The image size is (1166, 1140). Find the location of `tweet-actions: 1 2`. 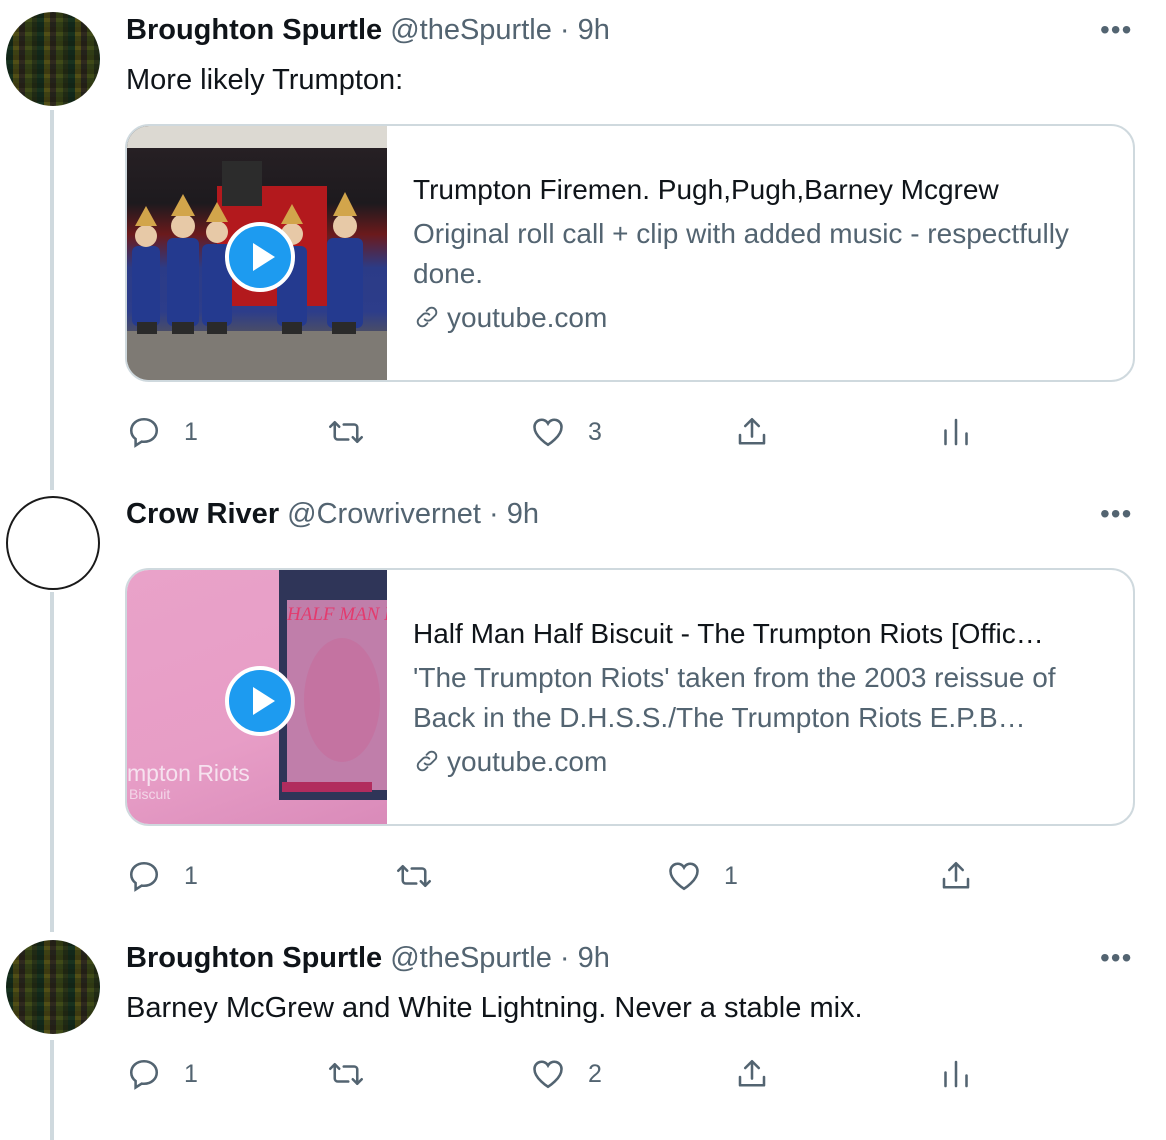

tweet-actions: 1 2 is located at coordinates (583, 1079).